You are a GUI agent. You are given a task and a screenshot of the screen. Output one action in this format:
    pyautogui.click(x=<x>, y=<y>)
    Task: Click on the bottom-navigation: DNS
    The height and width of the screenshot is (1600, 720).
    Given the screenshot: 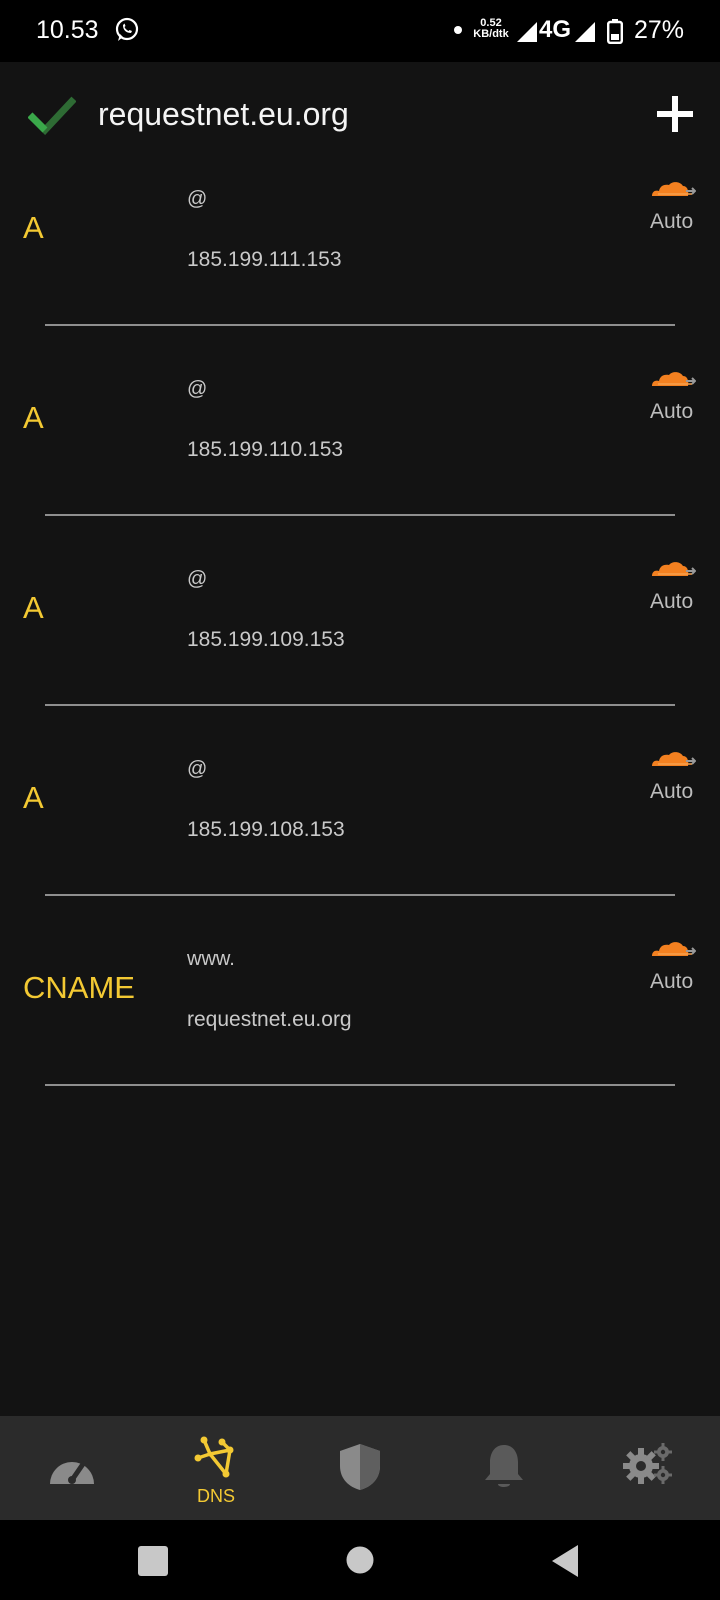 What is the action you would take?
    pyautogui.click(x=360, y=1468)
    